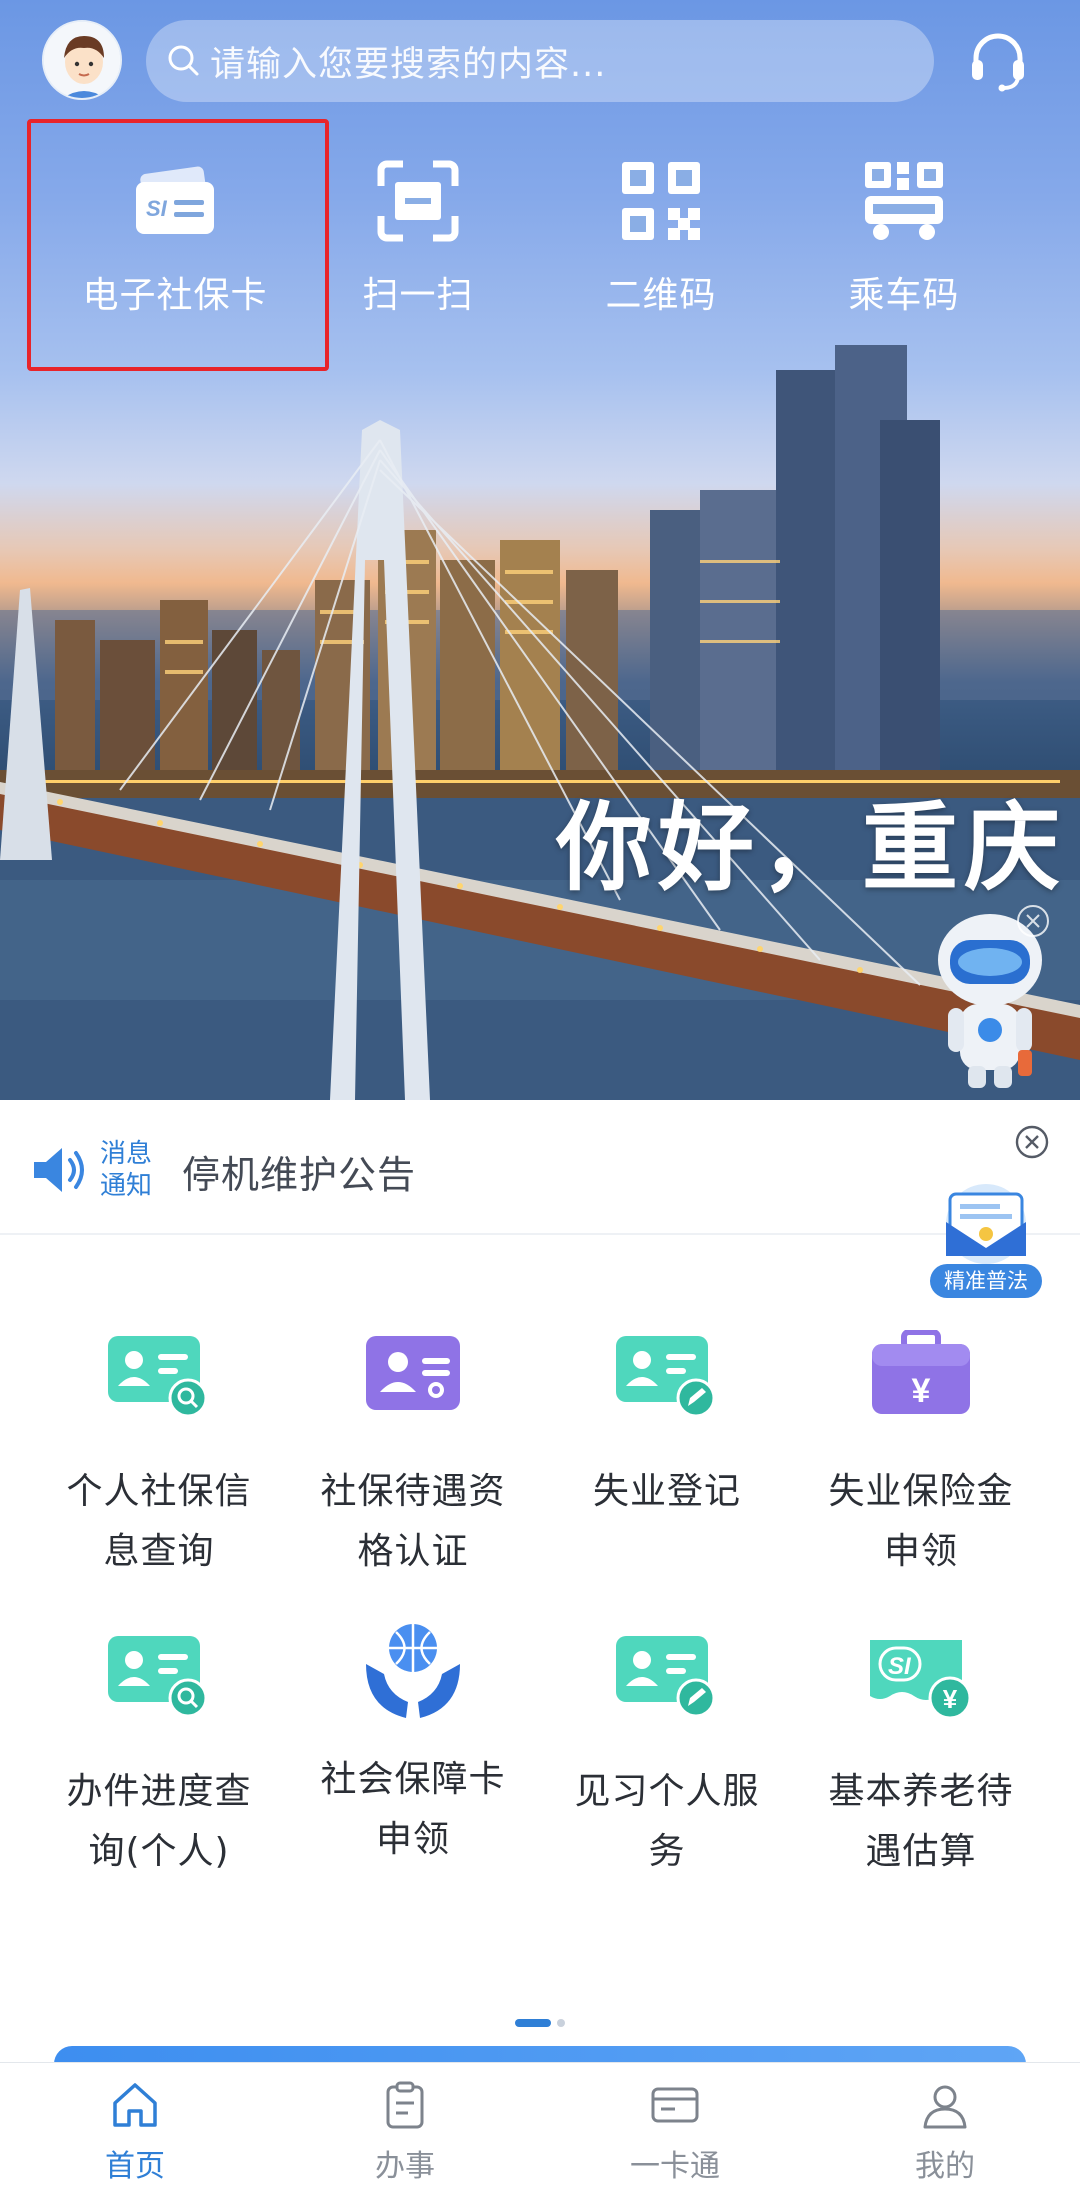 The width and height of the screenshot is (1080, 2195). What do you see at coordinates (413, 1551) in the screenshot?
I see `service-label-line2: 格认证` at bounding box center [413, 1551].